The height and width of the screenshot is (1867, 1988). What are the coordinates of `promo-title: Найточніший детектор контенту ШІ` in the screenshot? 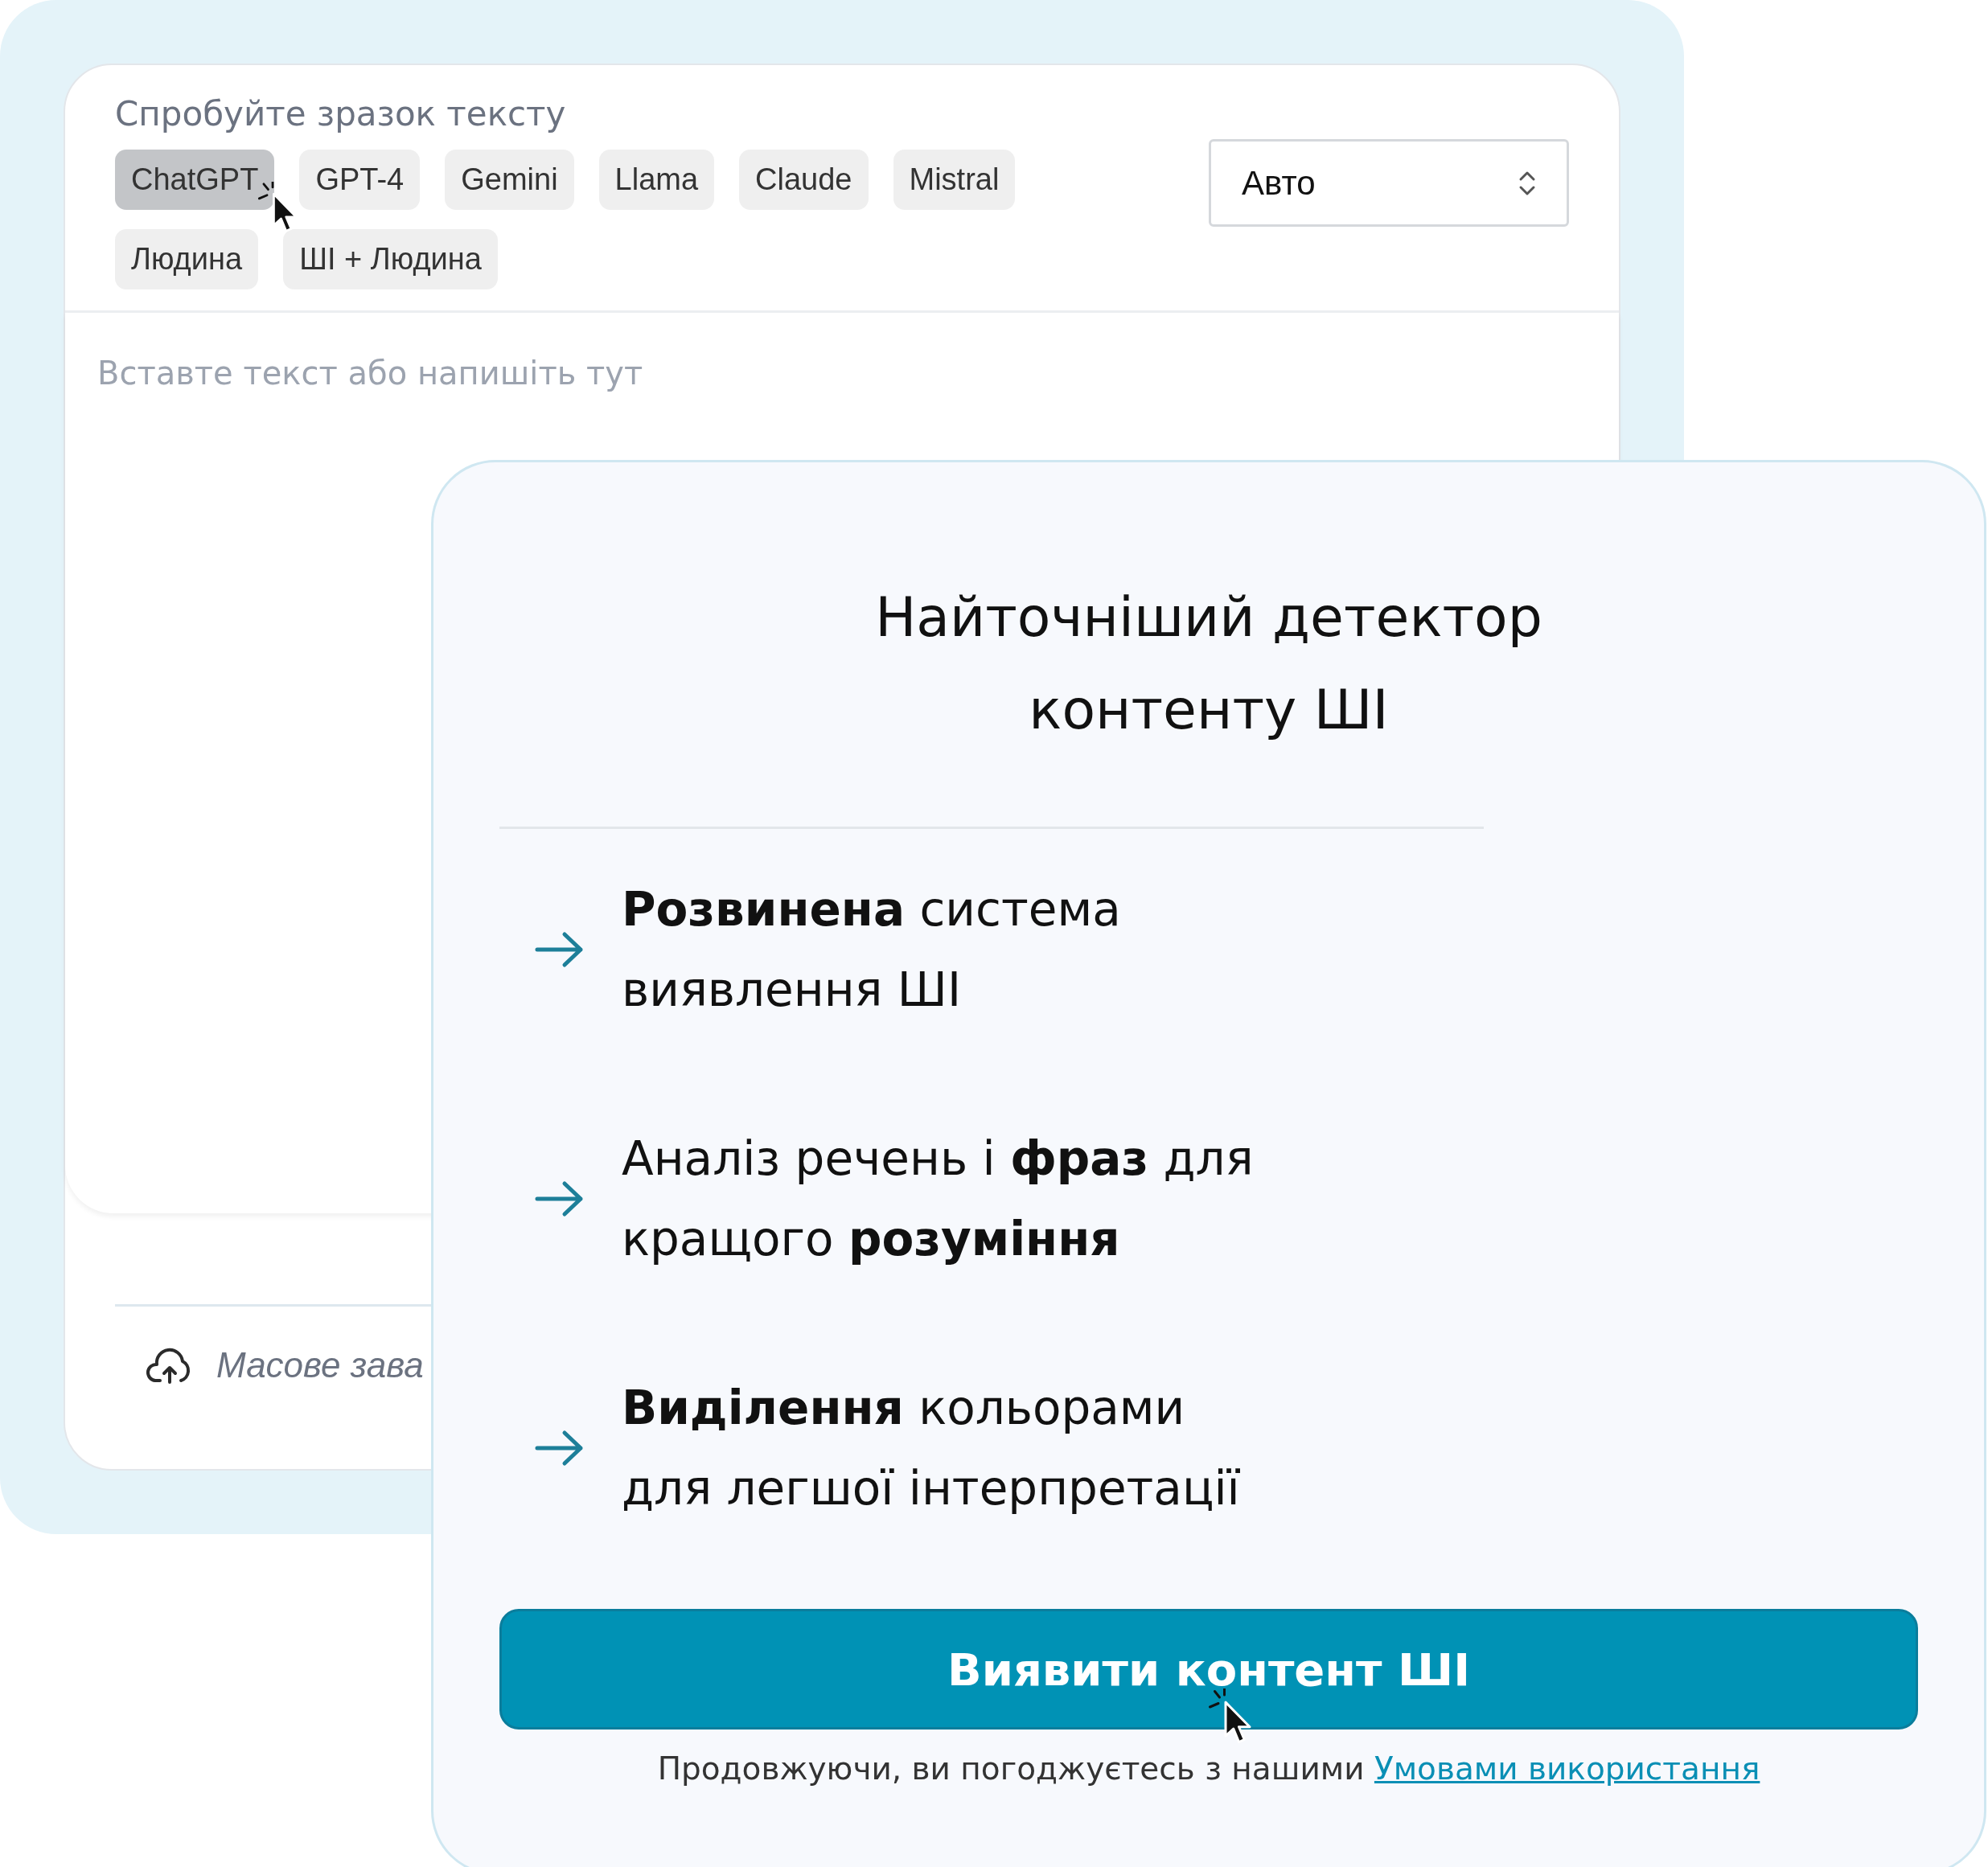 It's located at (1208, 664).